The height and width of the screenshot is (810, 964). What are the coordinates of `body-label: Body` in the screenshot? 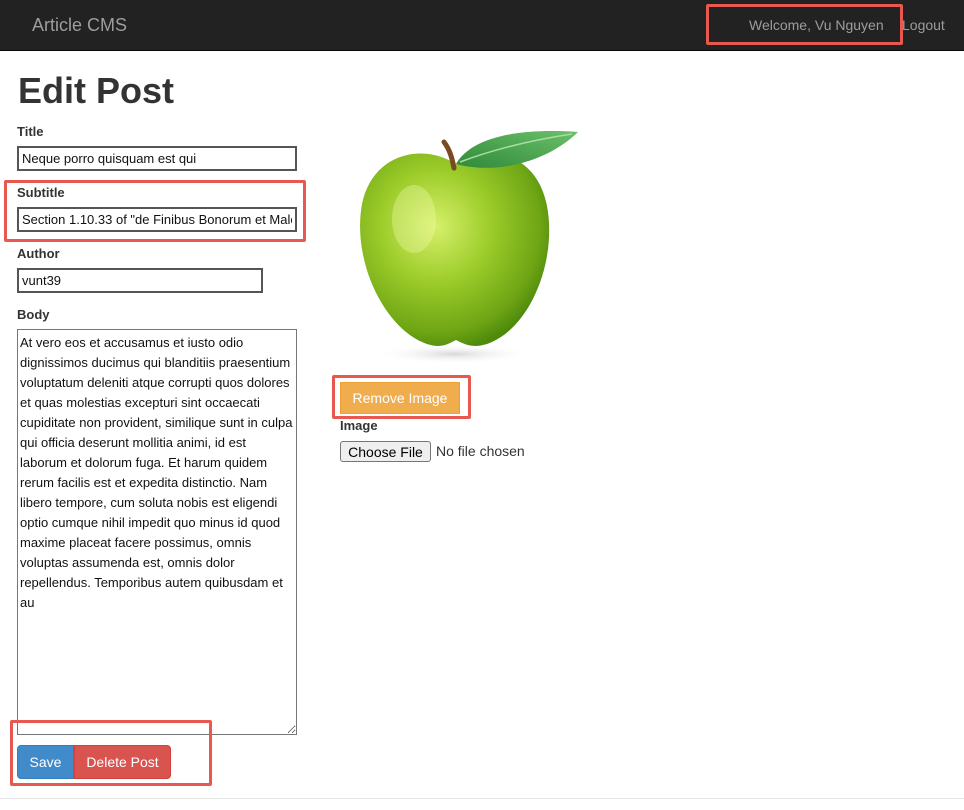 It's located at (33, 314).